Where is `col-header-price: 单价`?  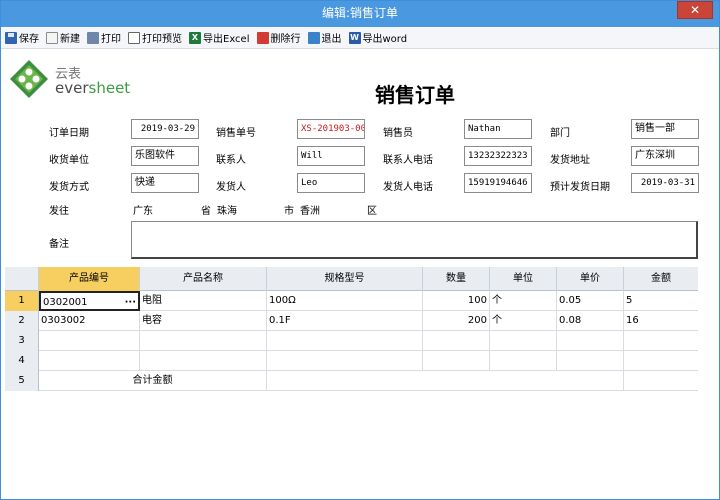 col-header-price: 单价 is located at coordinates (590, 279).